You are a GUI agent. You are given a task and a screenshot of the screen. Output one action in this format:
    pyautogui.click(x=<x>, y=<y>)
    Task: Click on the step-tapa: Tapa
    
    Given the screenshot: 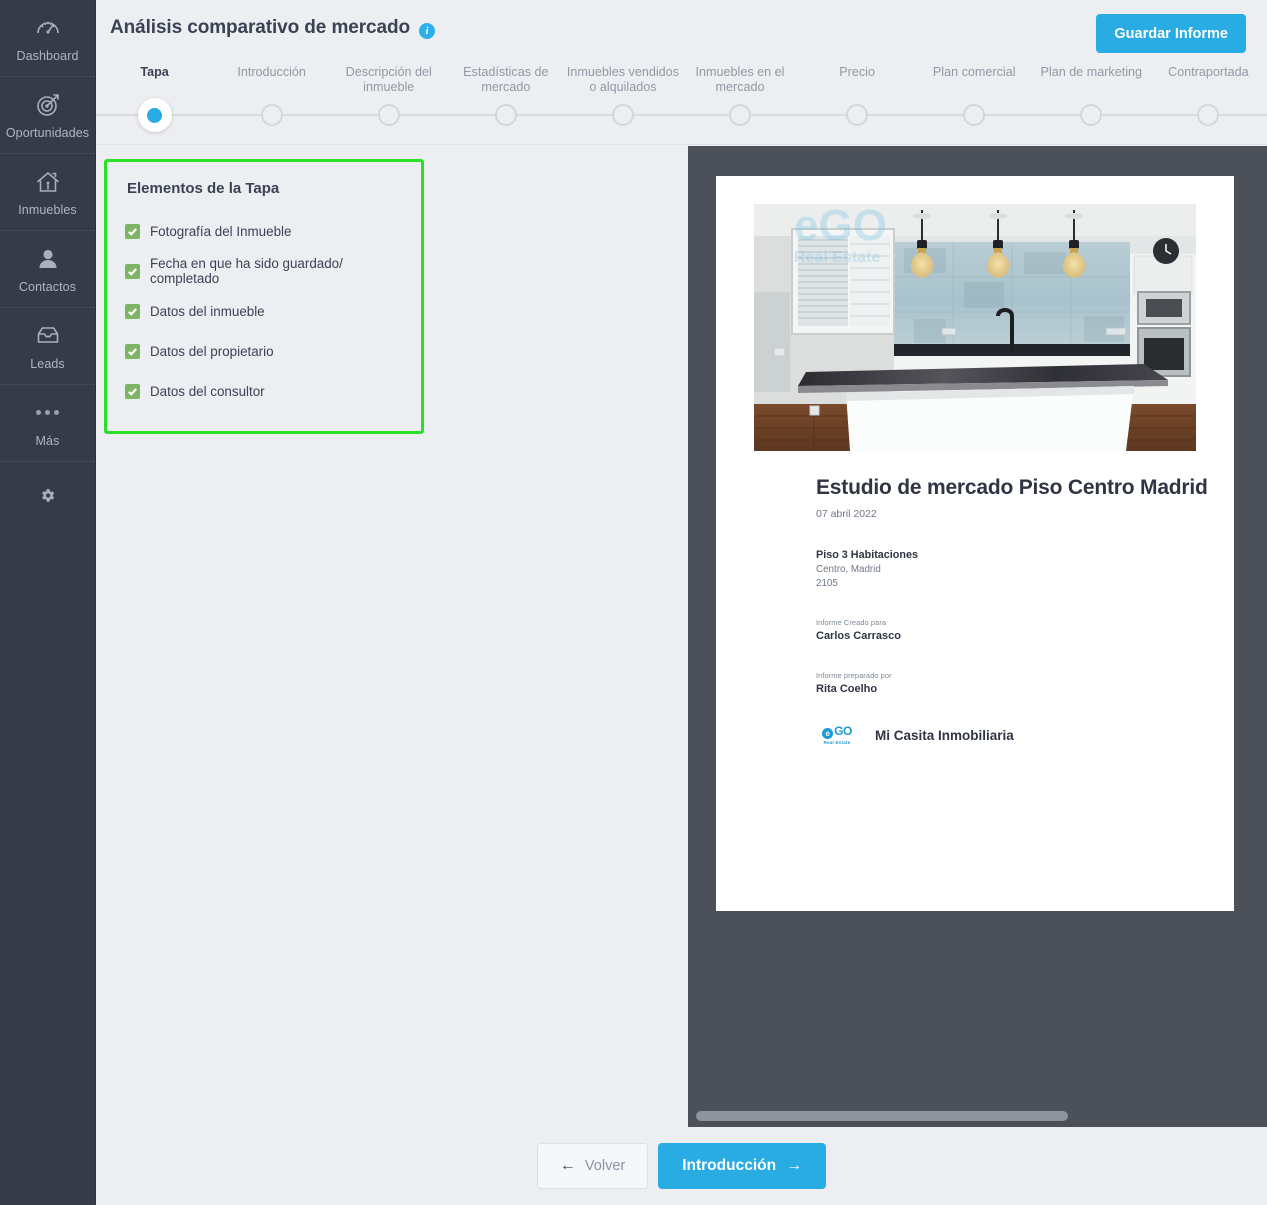 What is the action you would take?
    pyautogui.click(x=154, y=100)
    